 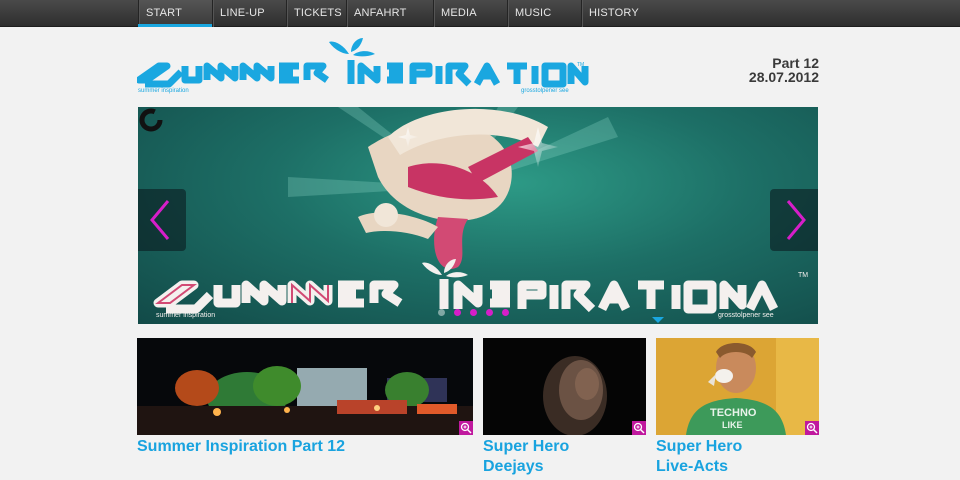 I want to click on nav-item-anfahrt: Anfahrt, so click(x=389, y=13).